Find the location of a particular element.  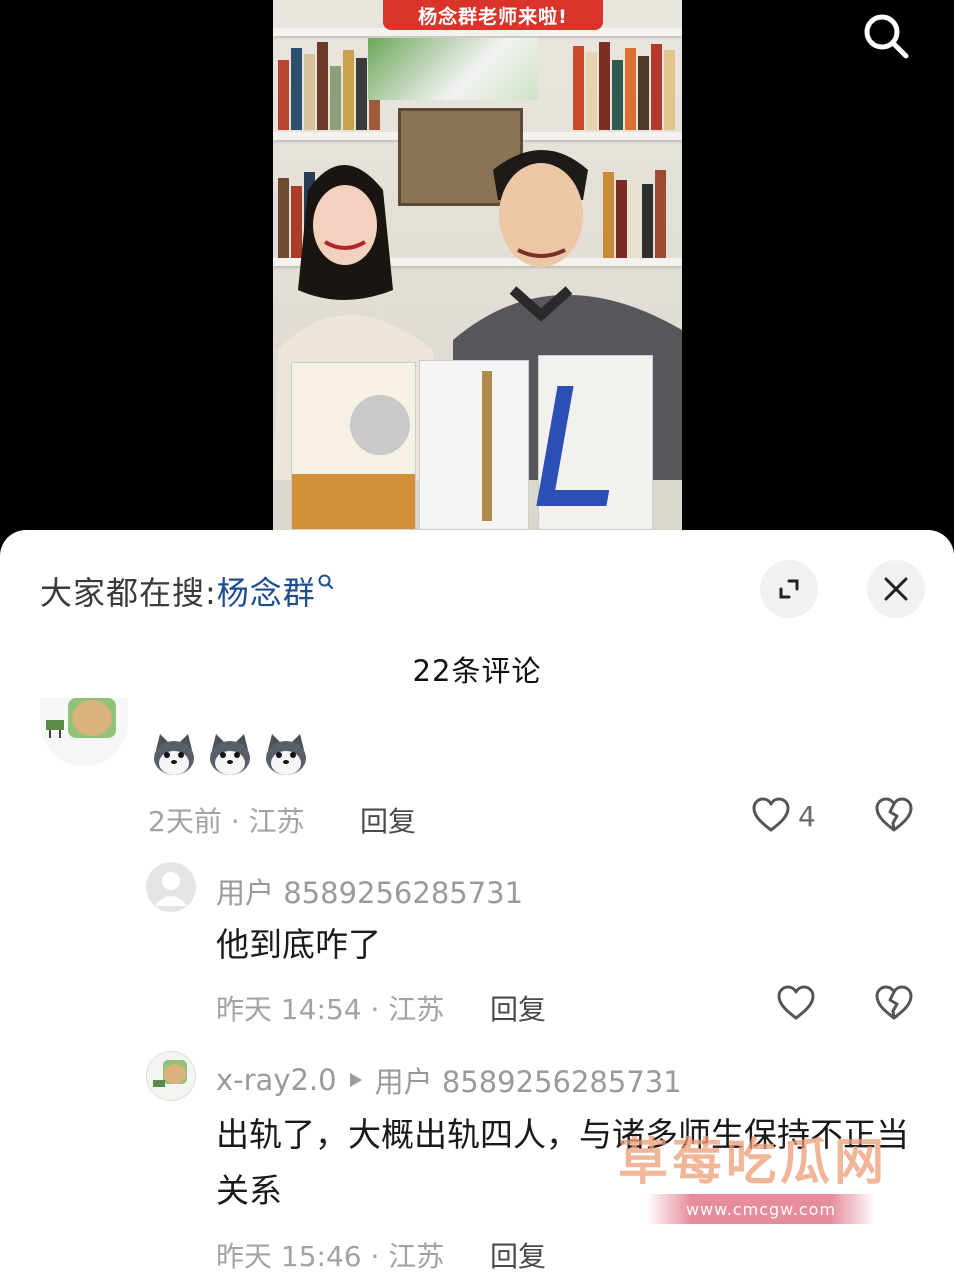

expand-icon is located at coordinates (789, 589).